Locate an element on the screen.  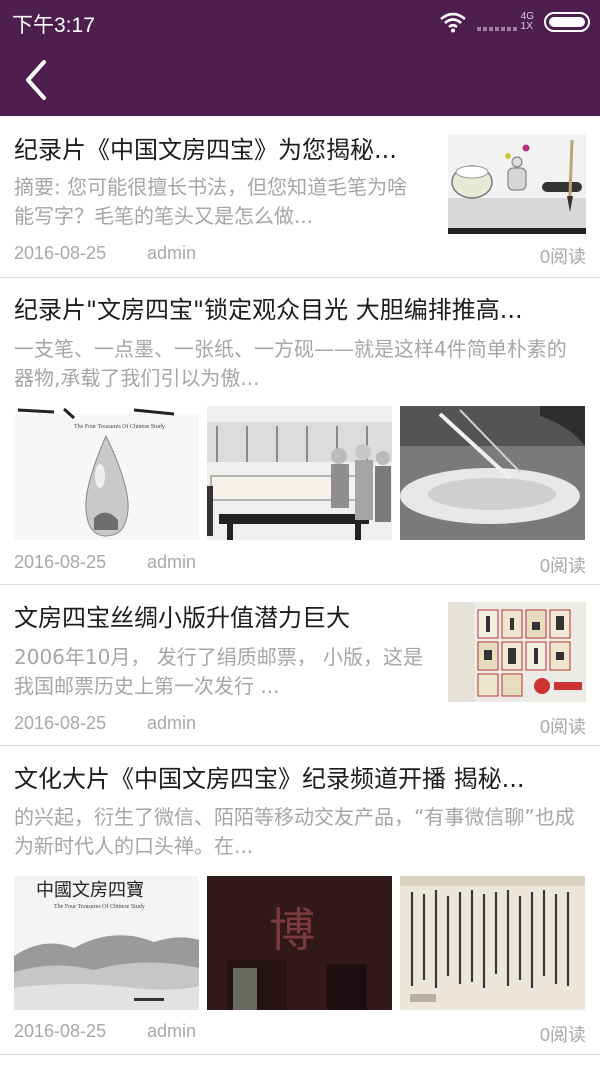
article-title: 文房四宝丝绸小版升值潜力巨大 is located at coordinates (182, 618).